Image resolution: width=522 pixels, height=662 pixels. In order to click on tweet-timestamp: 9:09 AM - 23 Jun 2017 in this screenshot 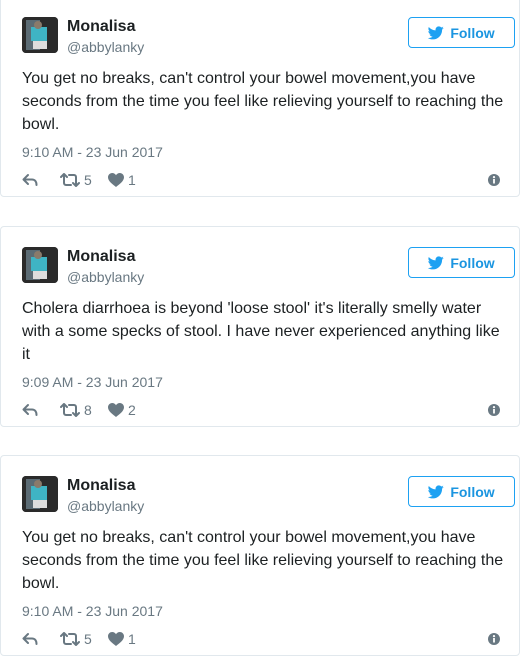, I will do `click(92, 382)`.